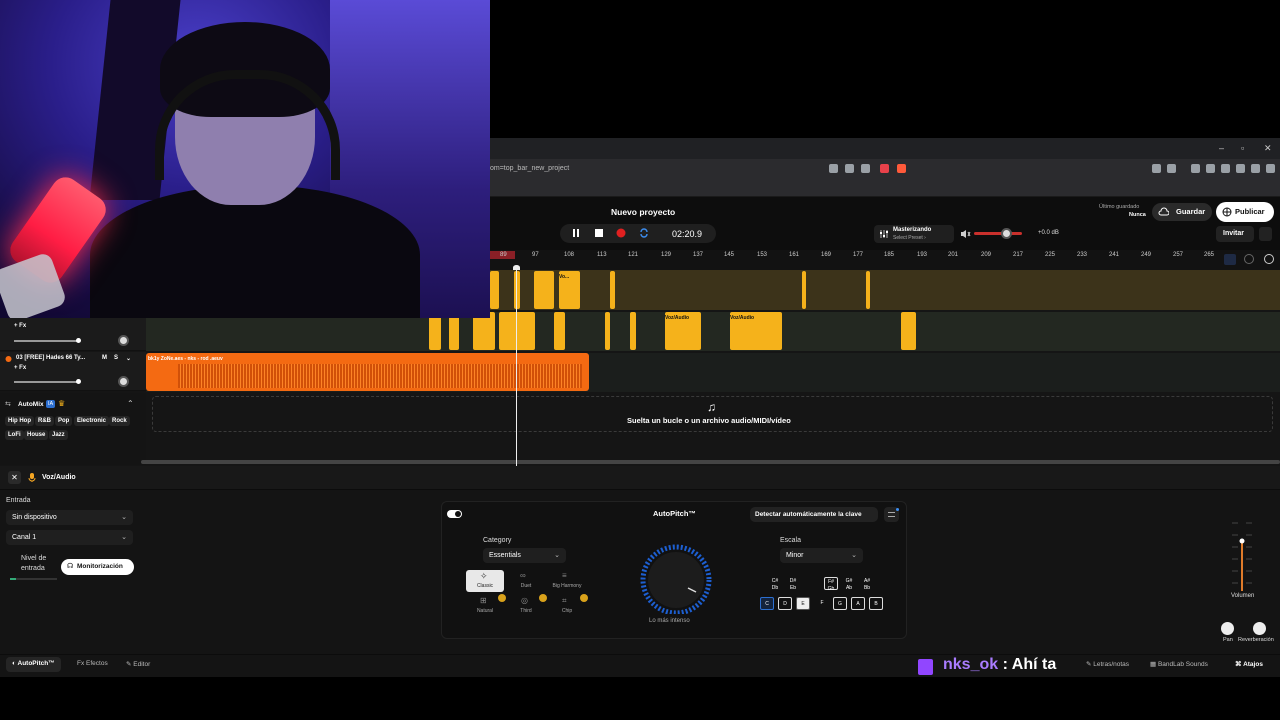 This screenshot has width=1280, height=720. Describe the element at coordinates (69, 517) in the screenshot. I see `device-select: Sin dispositivo ⌄` at that location.